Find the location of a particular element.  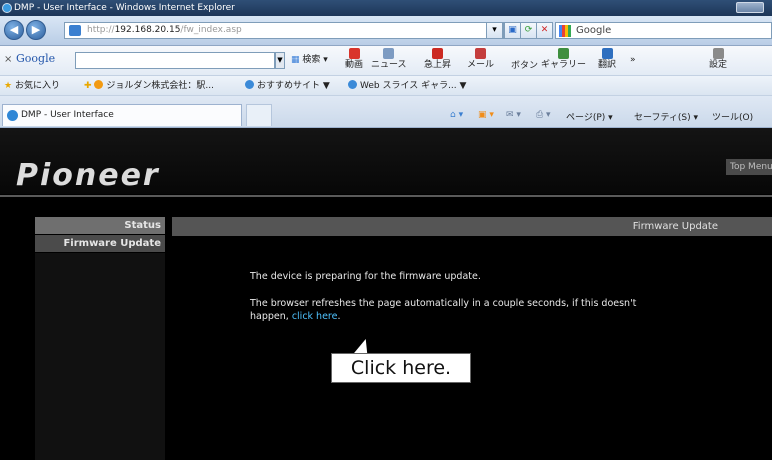

sidebar: Status Firmware Update is located at coordinates (100, 338).